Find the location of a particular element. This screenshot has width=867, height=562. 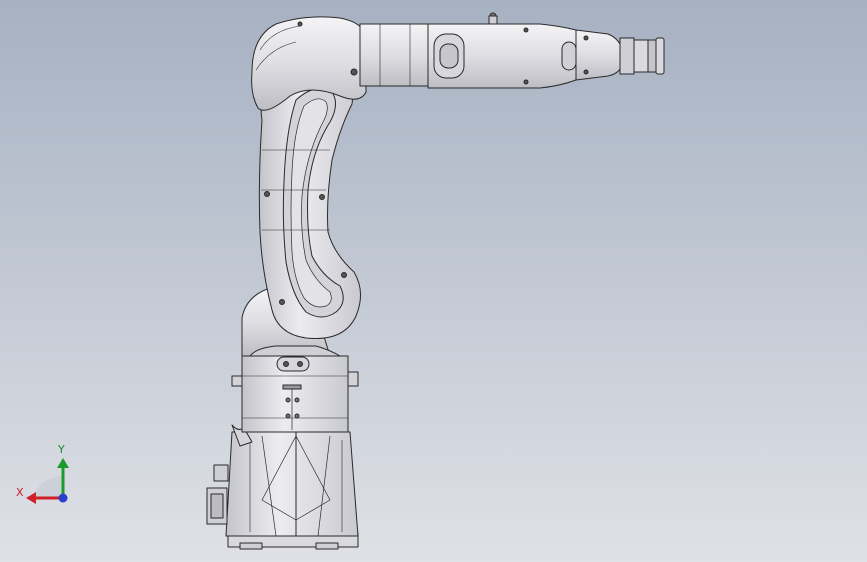

triad-y-label: Y is located at coordinates (61, 449).